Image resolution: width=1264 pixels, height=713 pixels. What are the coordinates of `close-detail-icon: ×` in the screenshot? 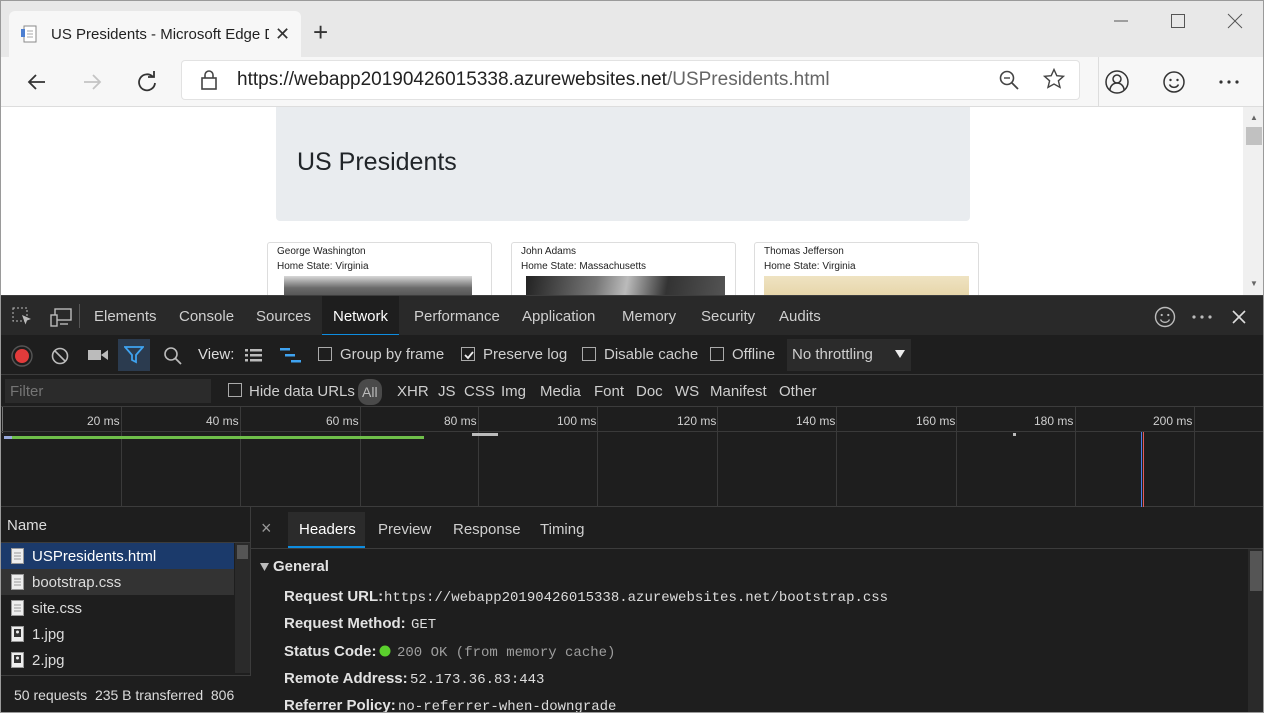 It's located at (266, 528).